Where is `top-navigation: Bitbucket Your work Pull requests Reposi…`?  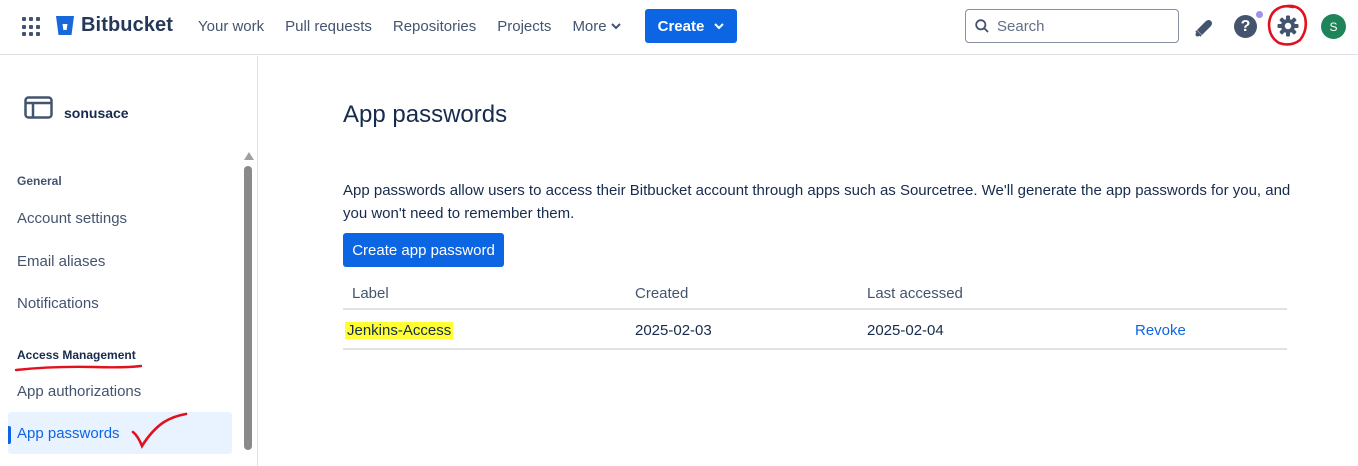
top-navigation: Bitbucket Your work Pull requests Reposi… is located at coordinates (679, 27).